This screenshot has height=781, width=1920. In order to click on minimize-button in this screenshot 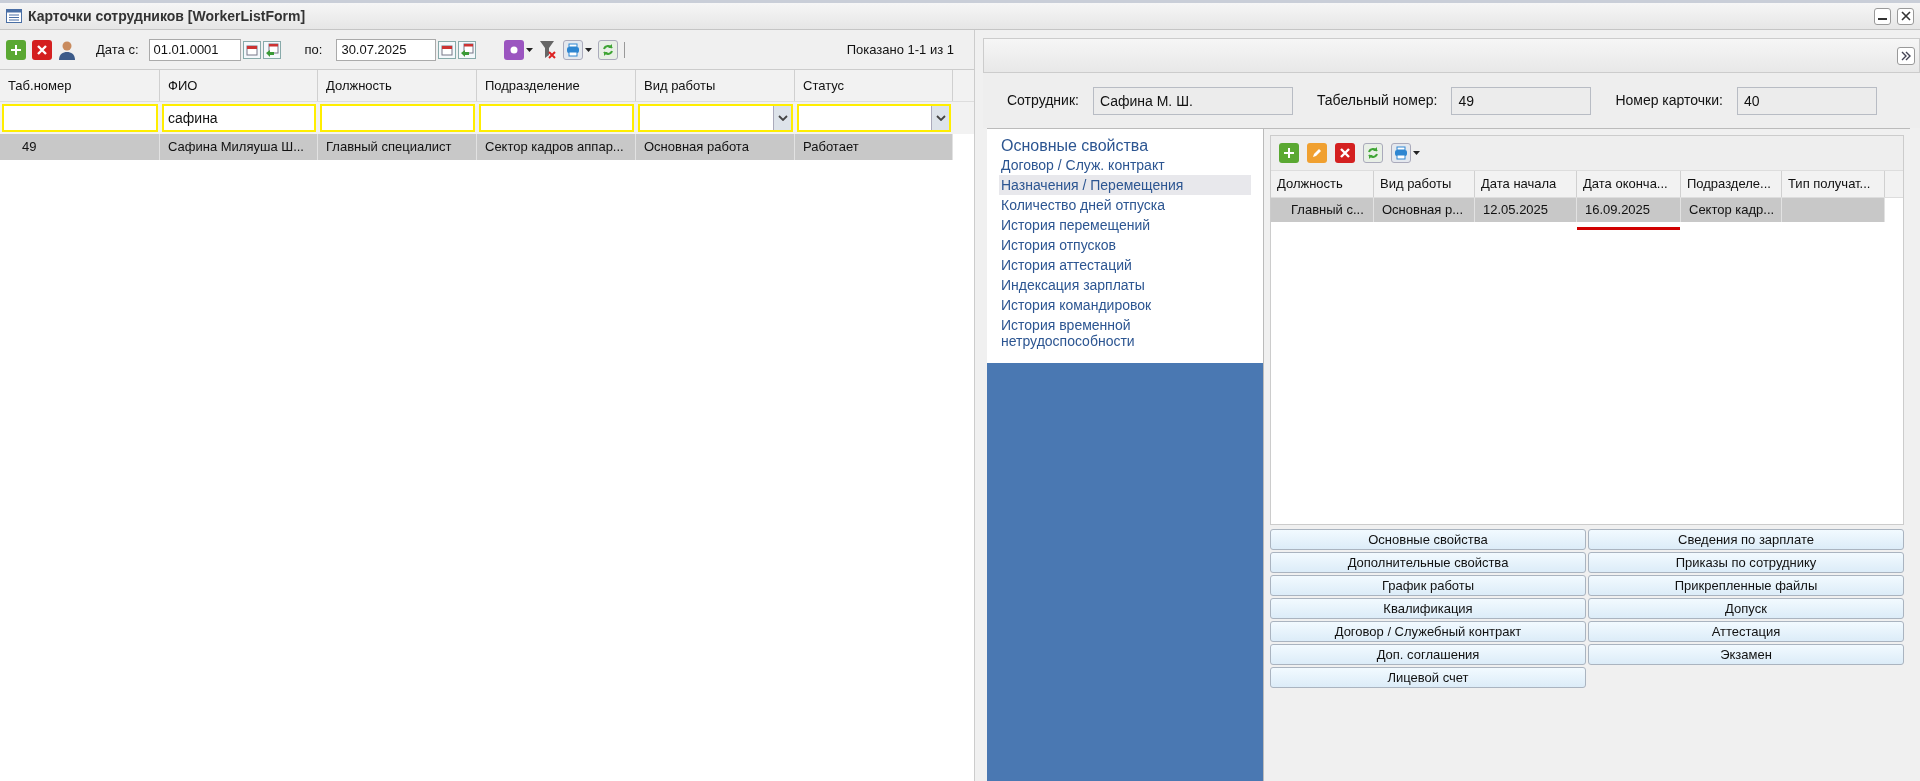, I will do `click(1882, 16)`.